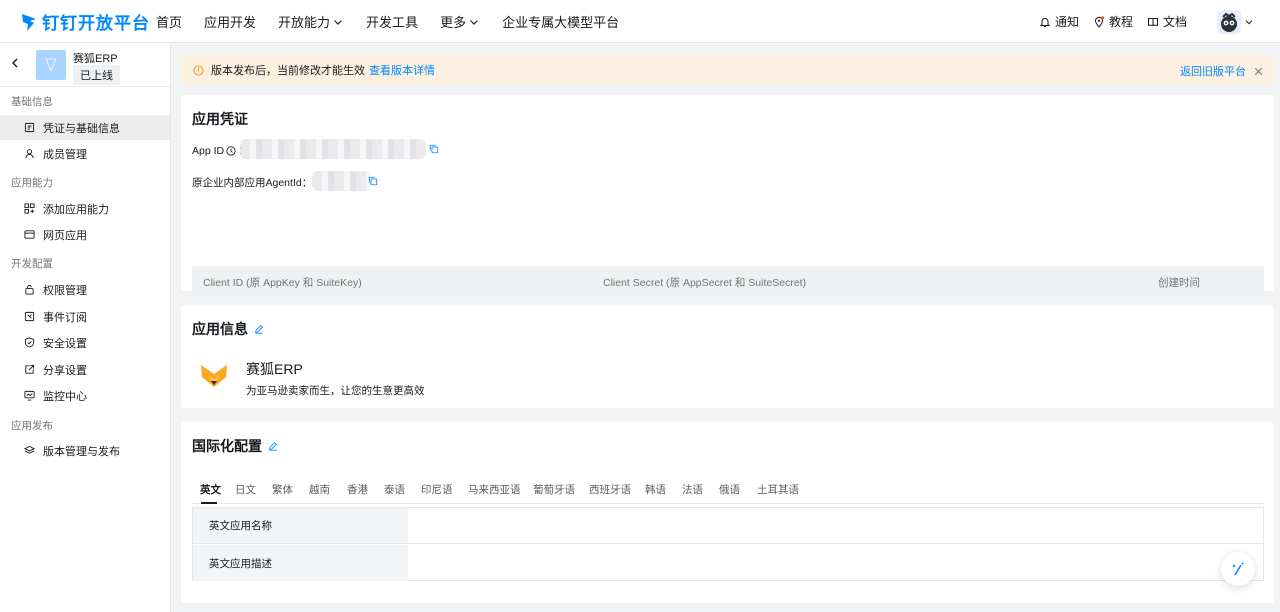 The width and height of the screenshot is (1280, 612). I want to click on active-tab-indicator, so click(209, 503).